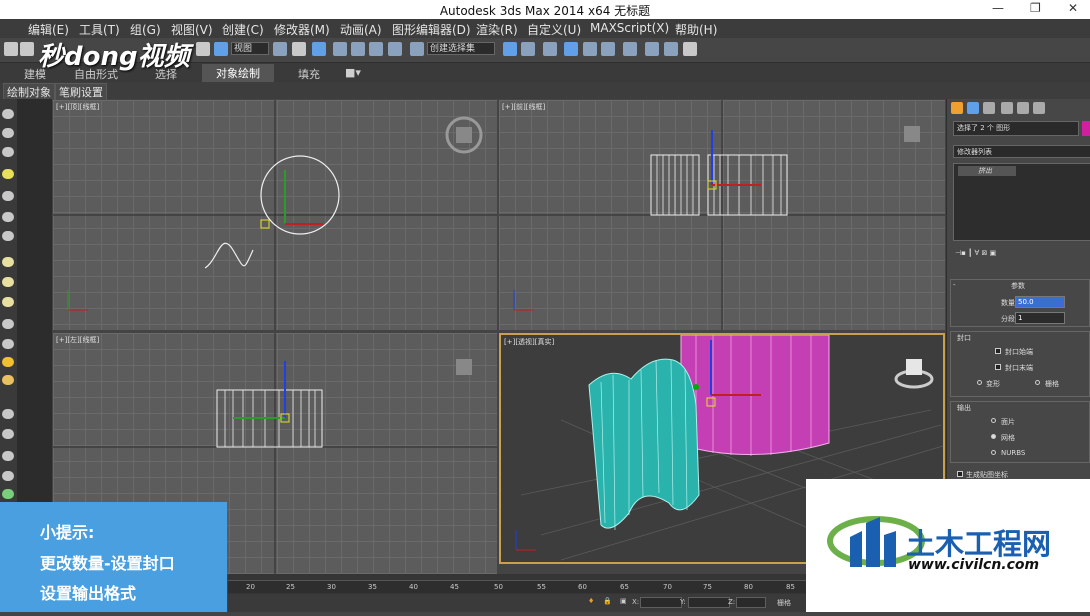 This screenshot has height=616, width=1090. Describe the element at coordinates (607, 601) in the screenshot. I see `lock-icon: 🔒` at that location.